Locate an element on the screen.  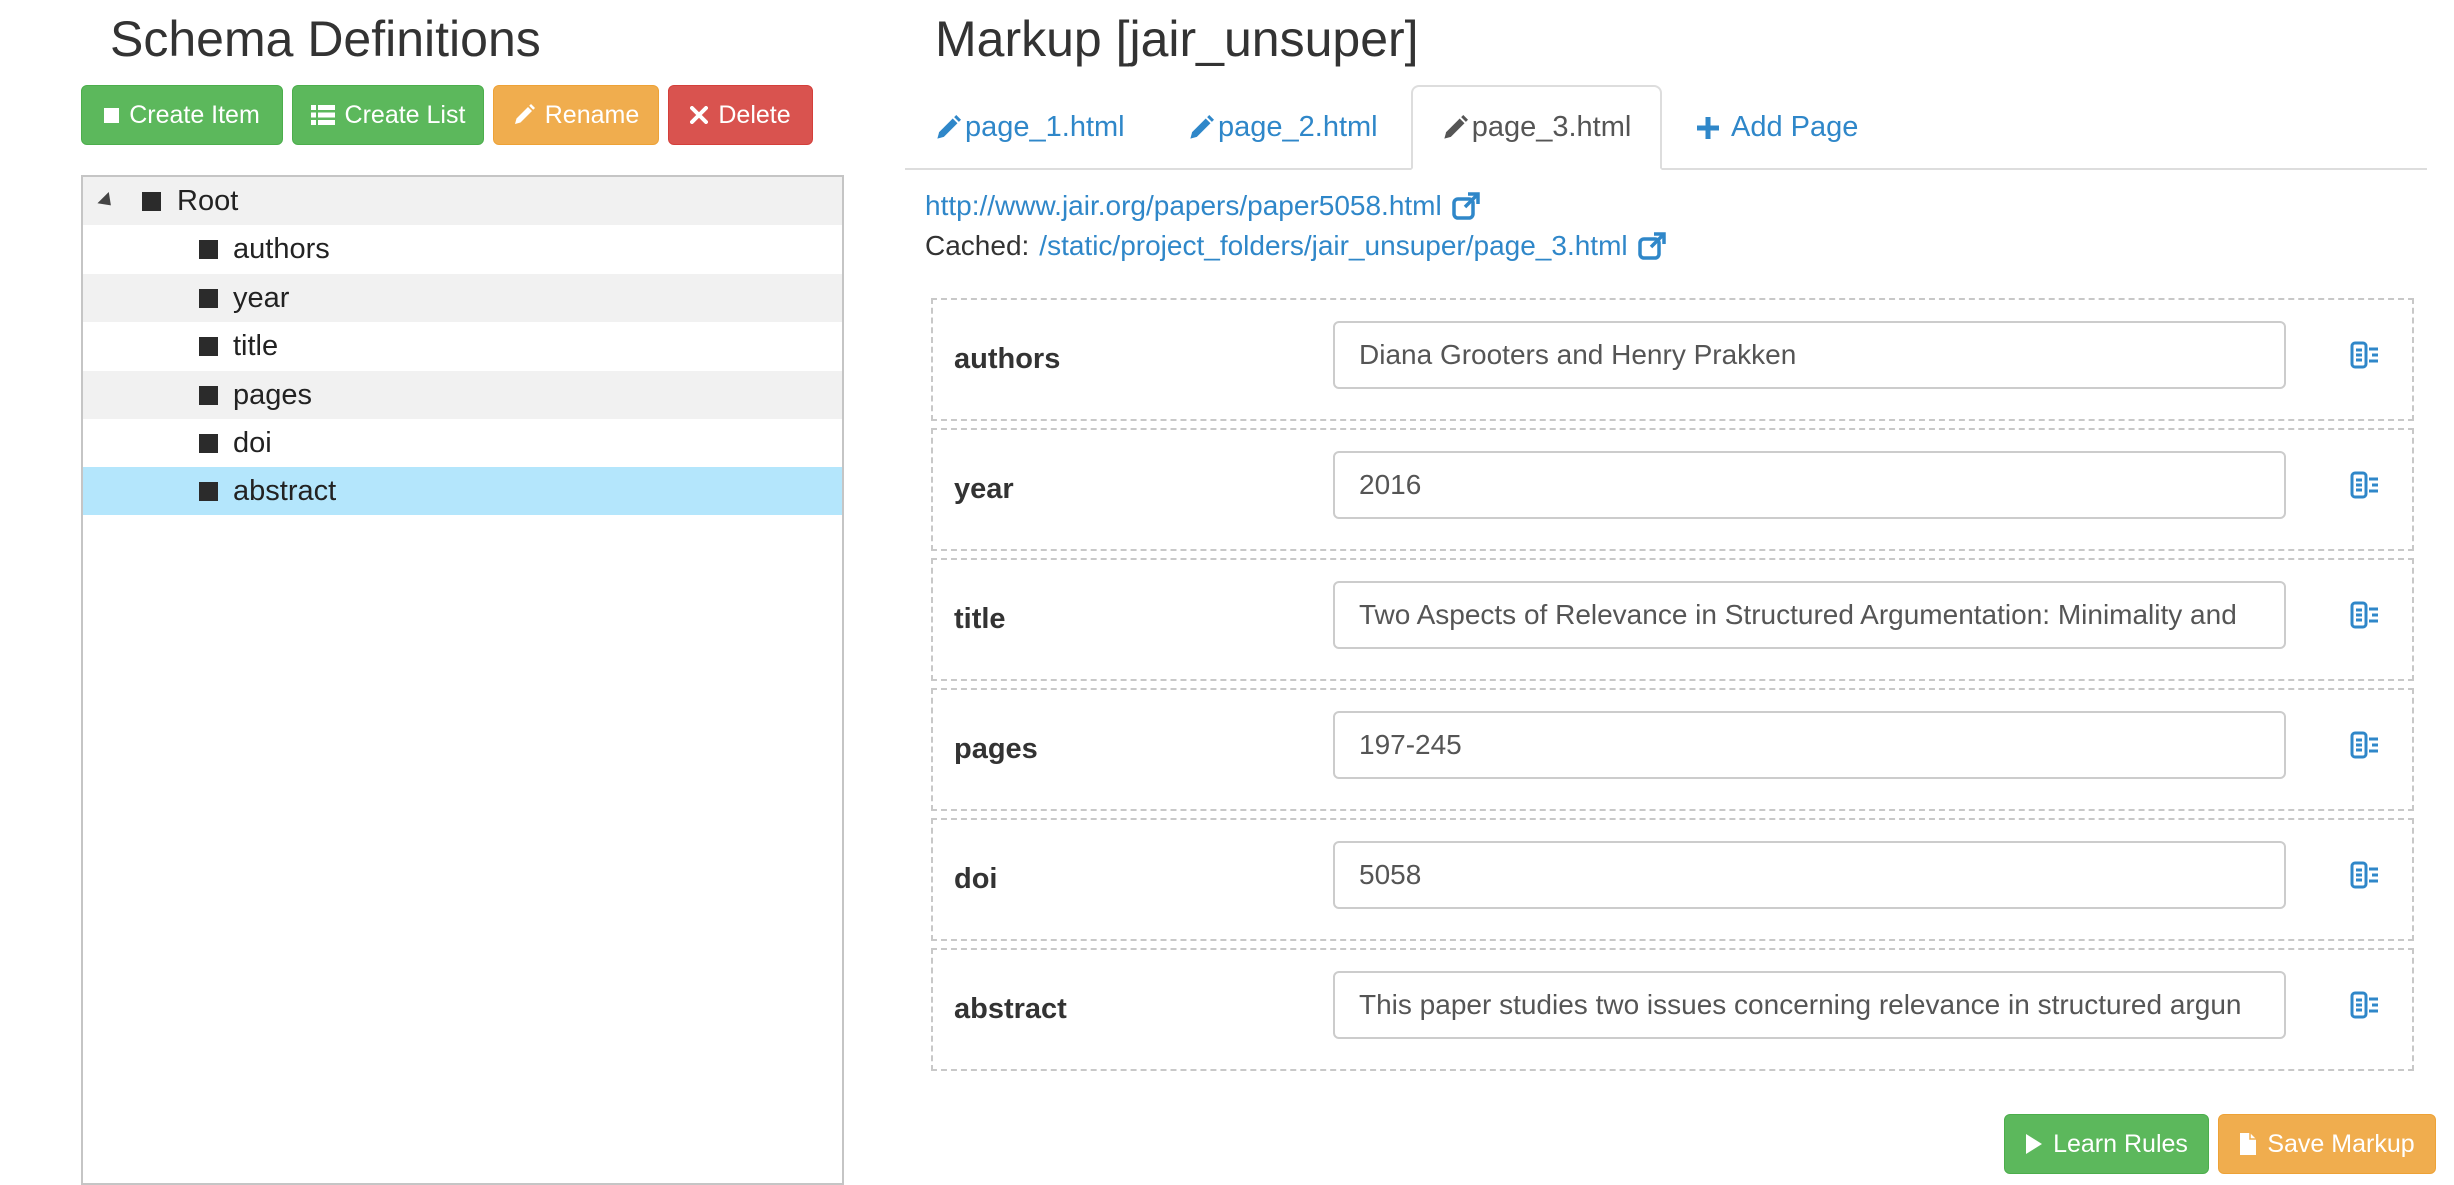
tree-item-label: title is located at coordinates (256, 345).